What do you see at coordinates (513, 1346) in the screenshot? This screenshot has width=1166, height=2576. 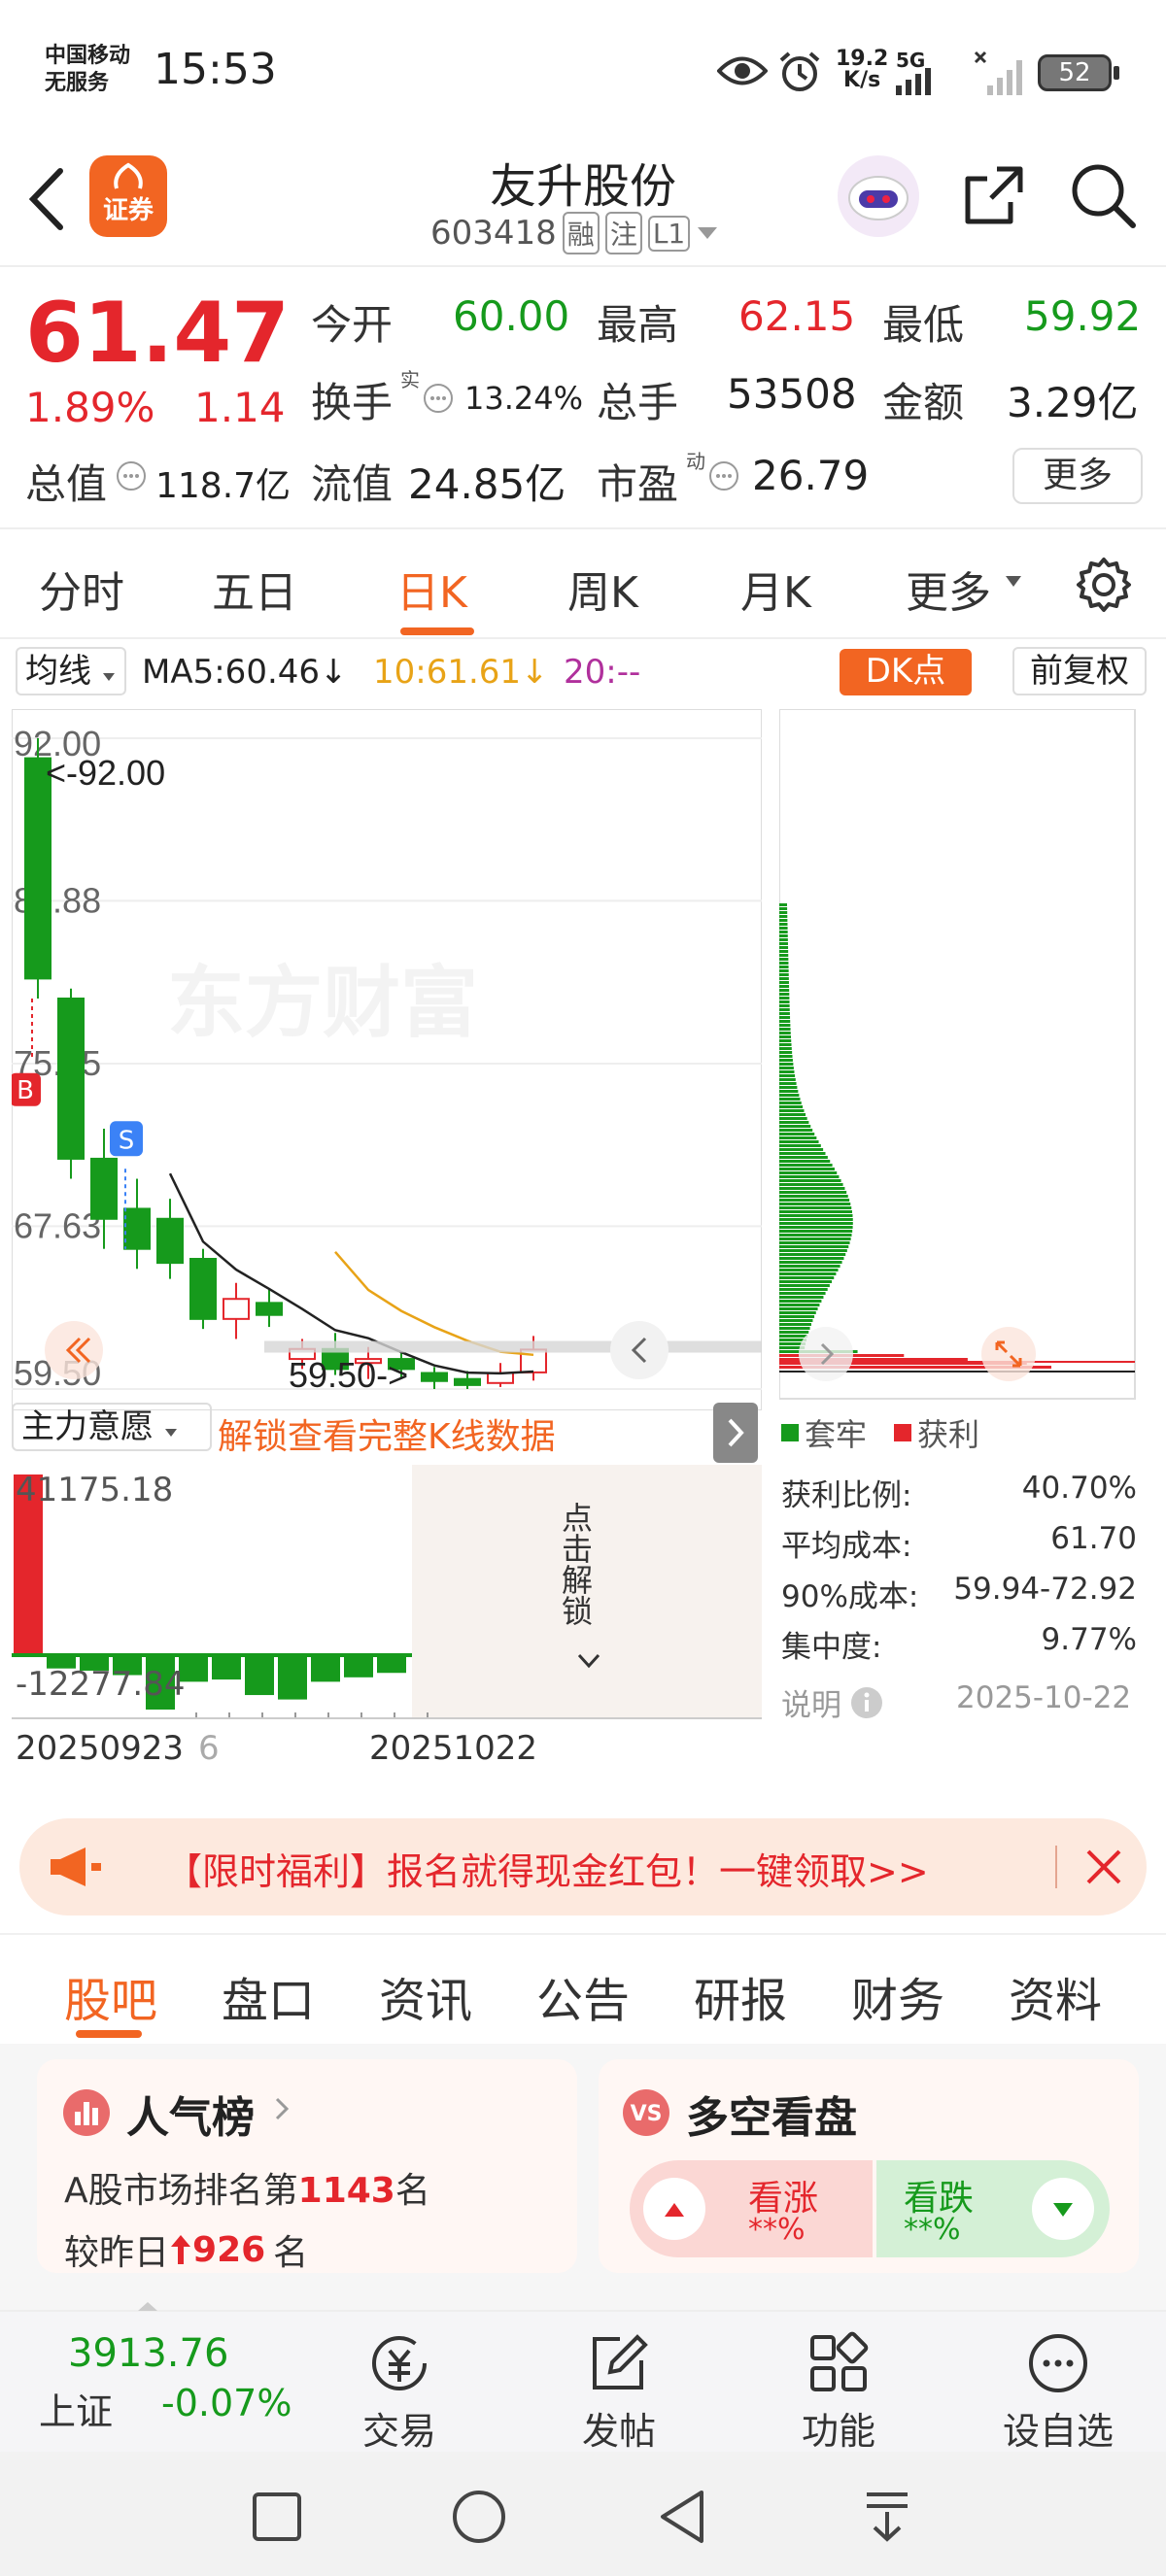 I see `avg-cost-band` at bounding box center [513, 1346].